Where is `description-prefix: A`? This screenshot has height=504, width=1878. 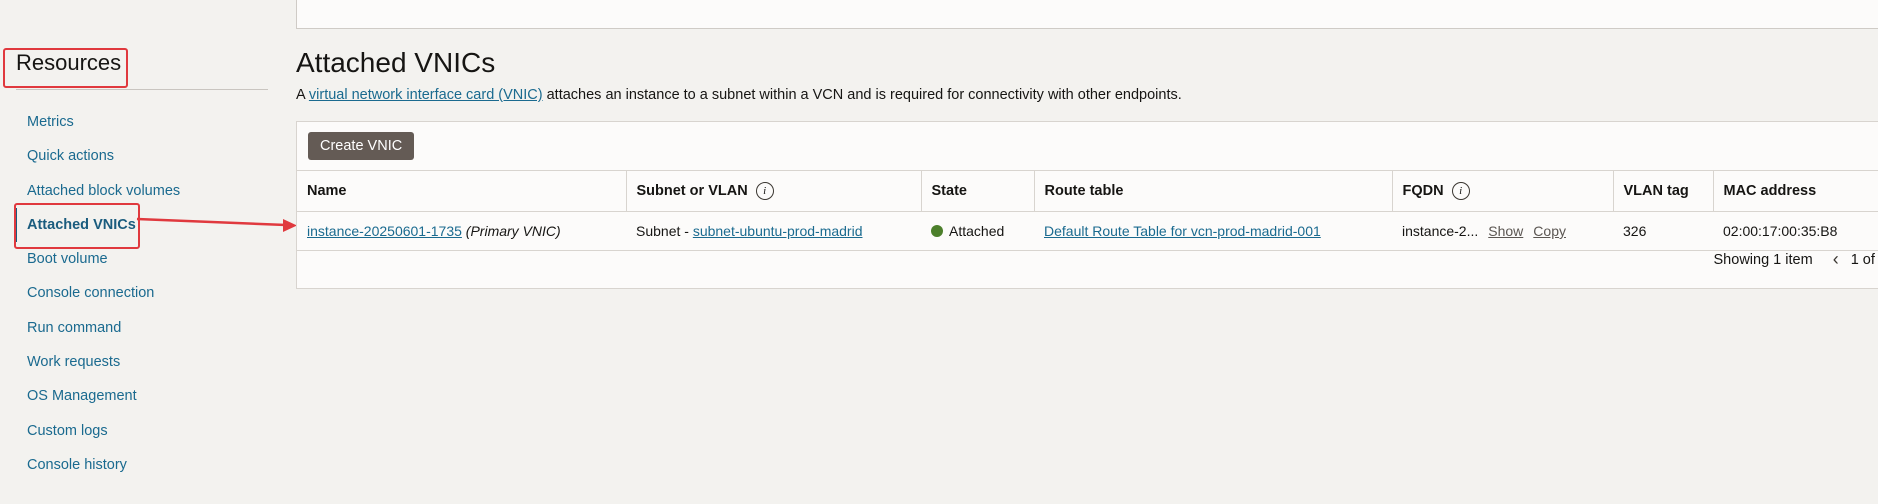 description-prefix: A is located at coordinates (302, 95).